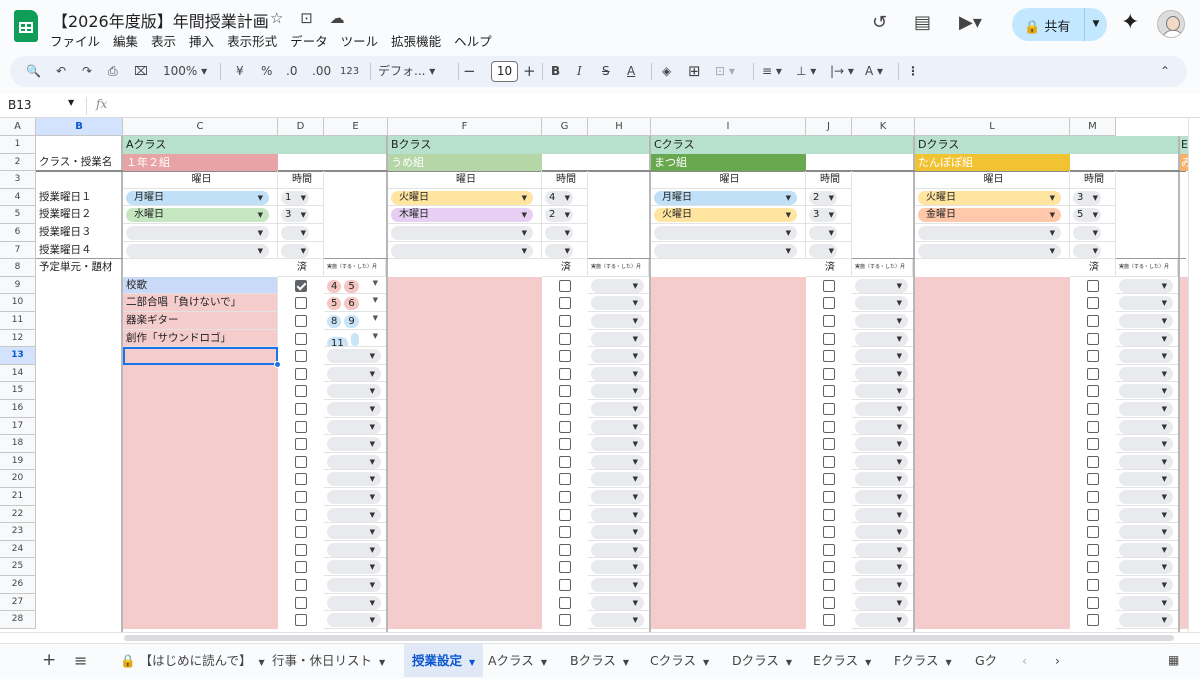 This screenshot has height=679, width=1200. What do you see at coordinates (18, 268) in the screenshot?
I see `row-header-8: 8` at bounding box center [18, 268].